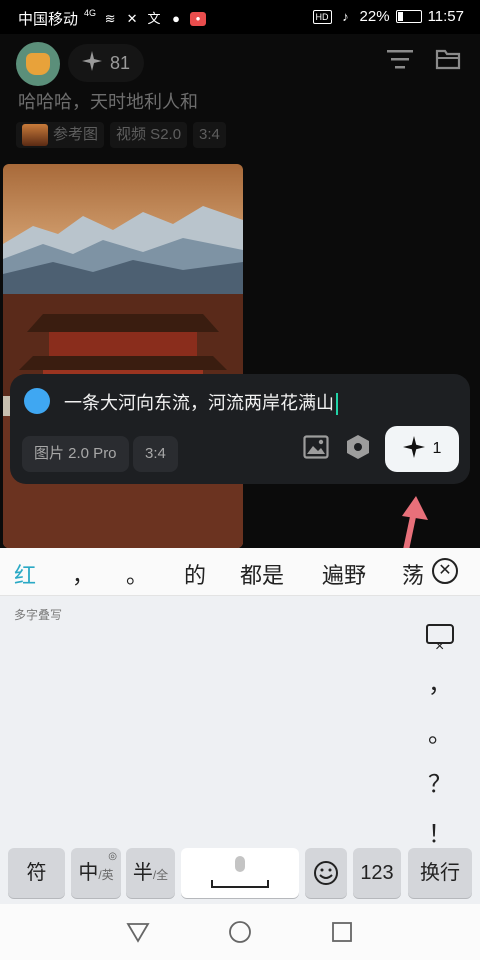 The width and height of the screenshot is (480, 960). Describe the element at coordinates (90, 12) in the screenshot. I see `network-label: 4G` at that location.